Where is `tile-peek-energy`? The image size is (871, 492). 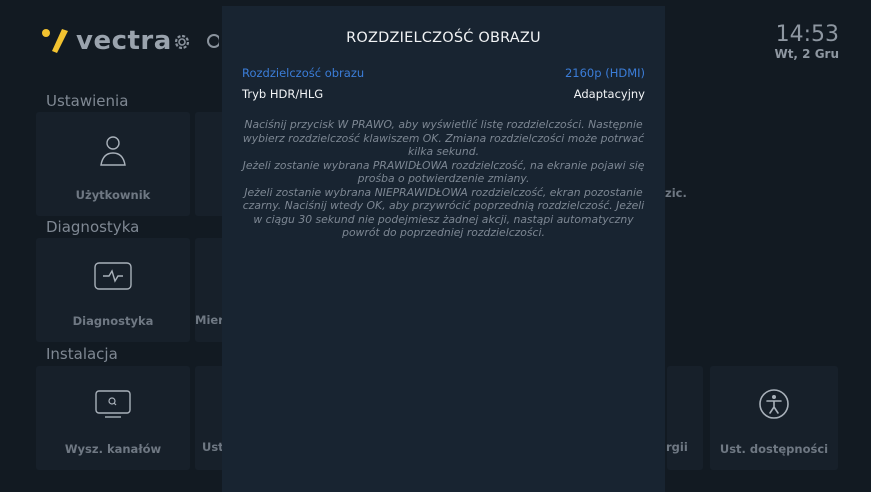
tile-peek-energy is located at coordinates (685, 418).